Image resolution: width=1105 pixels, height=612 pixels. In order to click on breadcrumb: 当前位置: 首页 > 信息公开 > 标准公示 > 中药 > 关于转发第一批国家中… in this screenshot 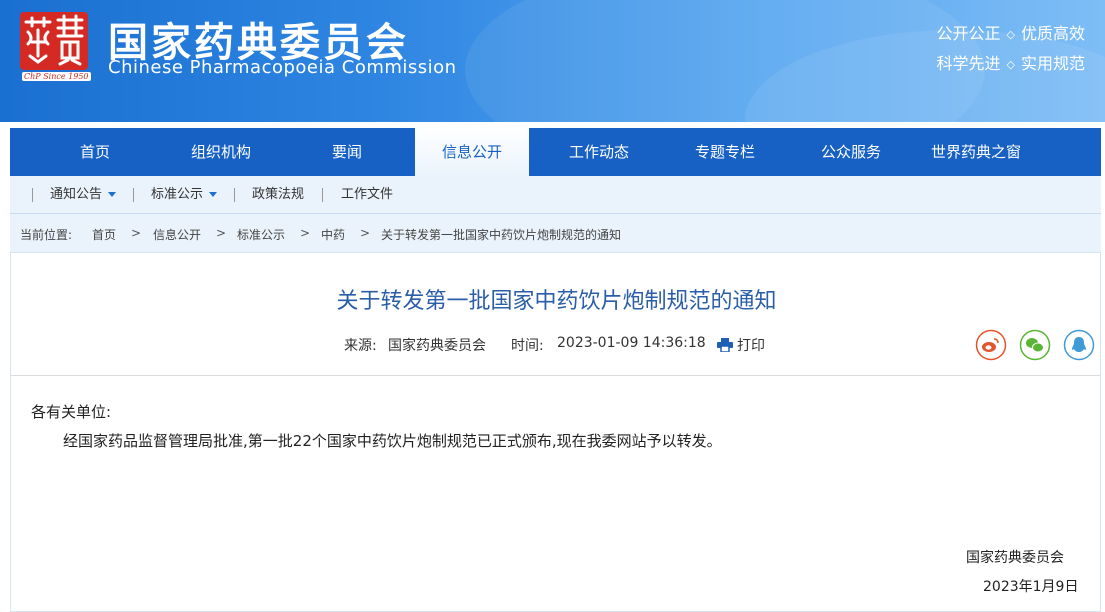, I will do `click(555, 233)`.